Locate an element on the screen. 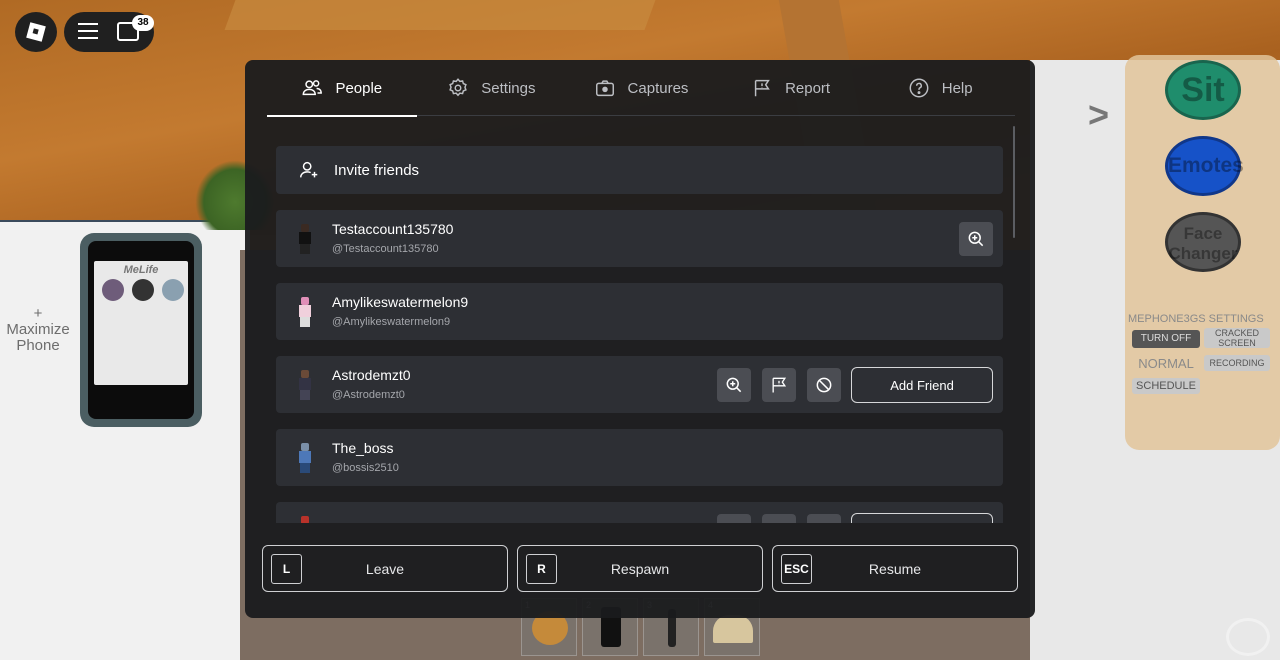 Image resolution: width=1280 pixels, height=660 pixels. face-changer-button: Face Changer is located at coordinates (1203, 242).